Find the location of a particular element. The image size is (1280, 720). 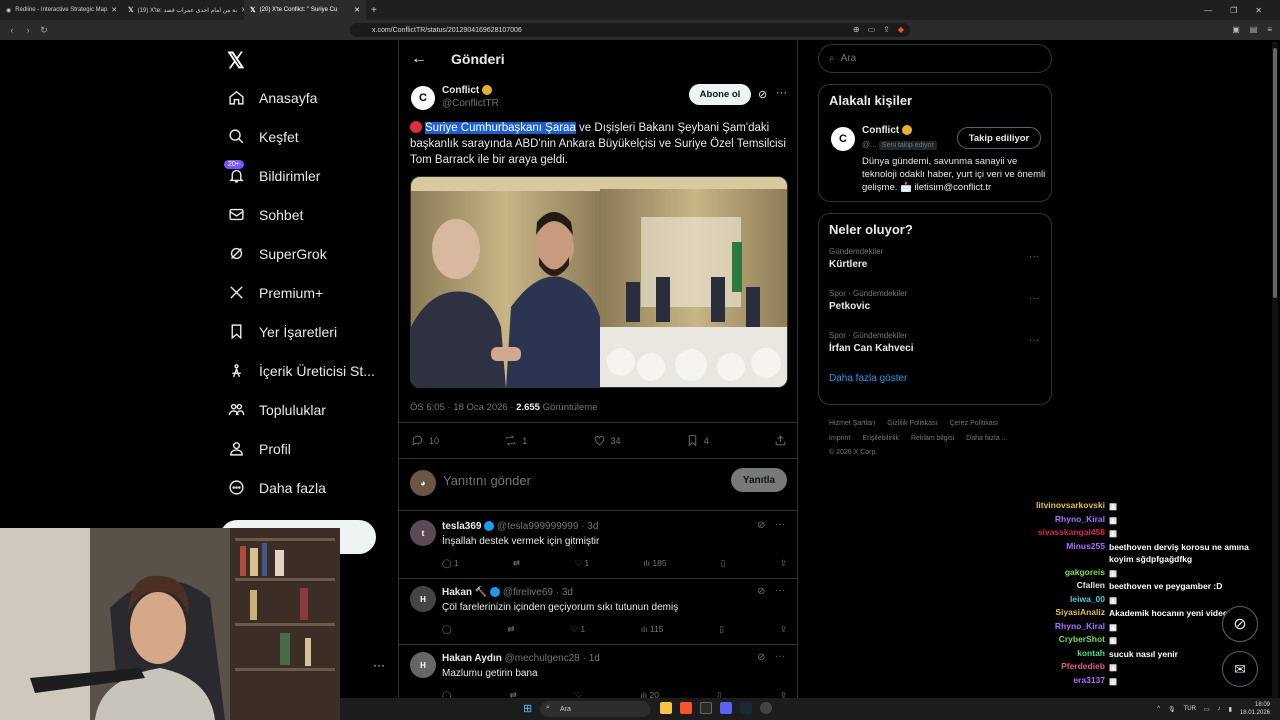

account-more-icon: ··· is located at coordinates (379, 665).